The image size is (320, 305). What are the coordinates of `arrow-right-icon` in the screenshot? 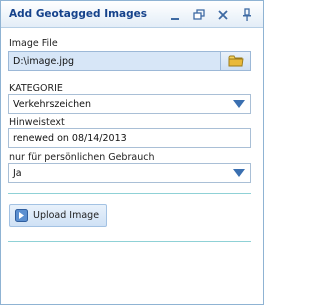 It's located at (21, 215).